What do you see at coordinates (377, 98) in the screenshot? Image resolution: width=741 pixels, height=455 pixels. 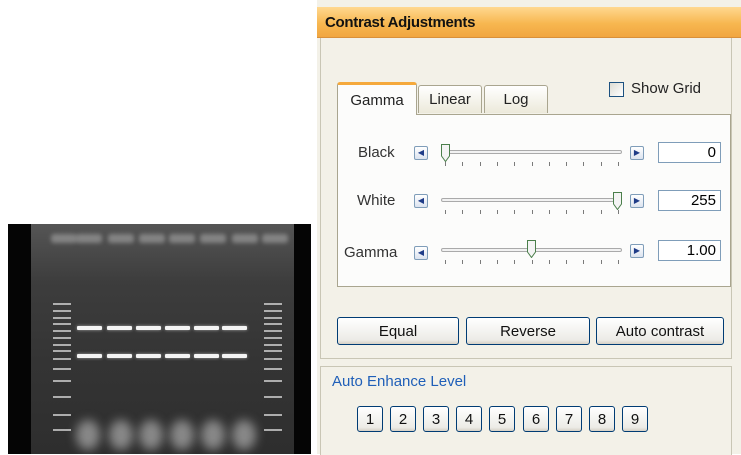 I see `tab-gamma: Gamma` at bounding box center [377, 98].